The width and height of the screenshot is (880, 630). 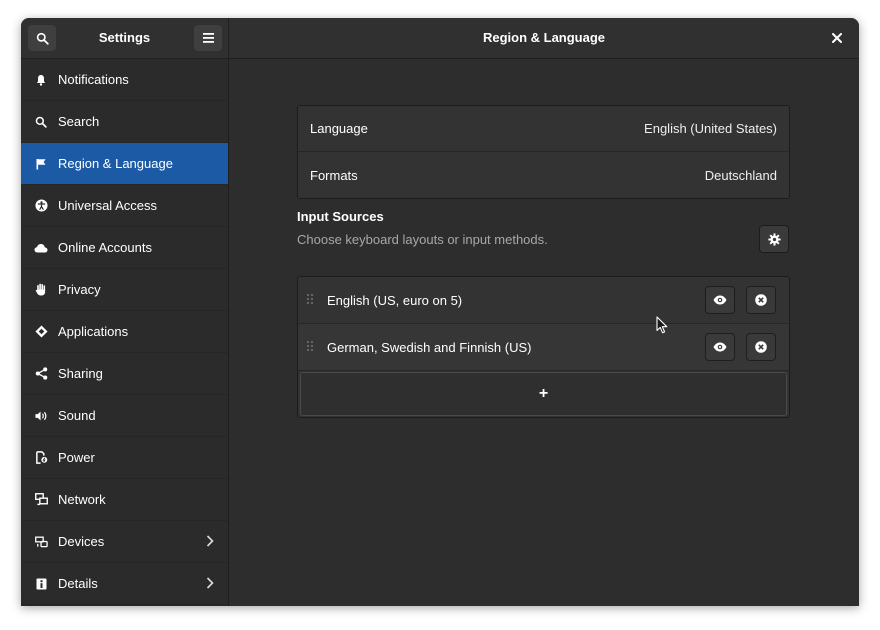 I want to click on sidebar-item-label: Power, so click(x=76, y=457).